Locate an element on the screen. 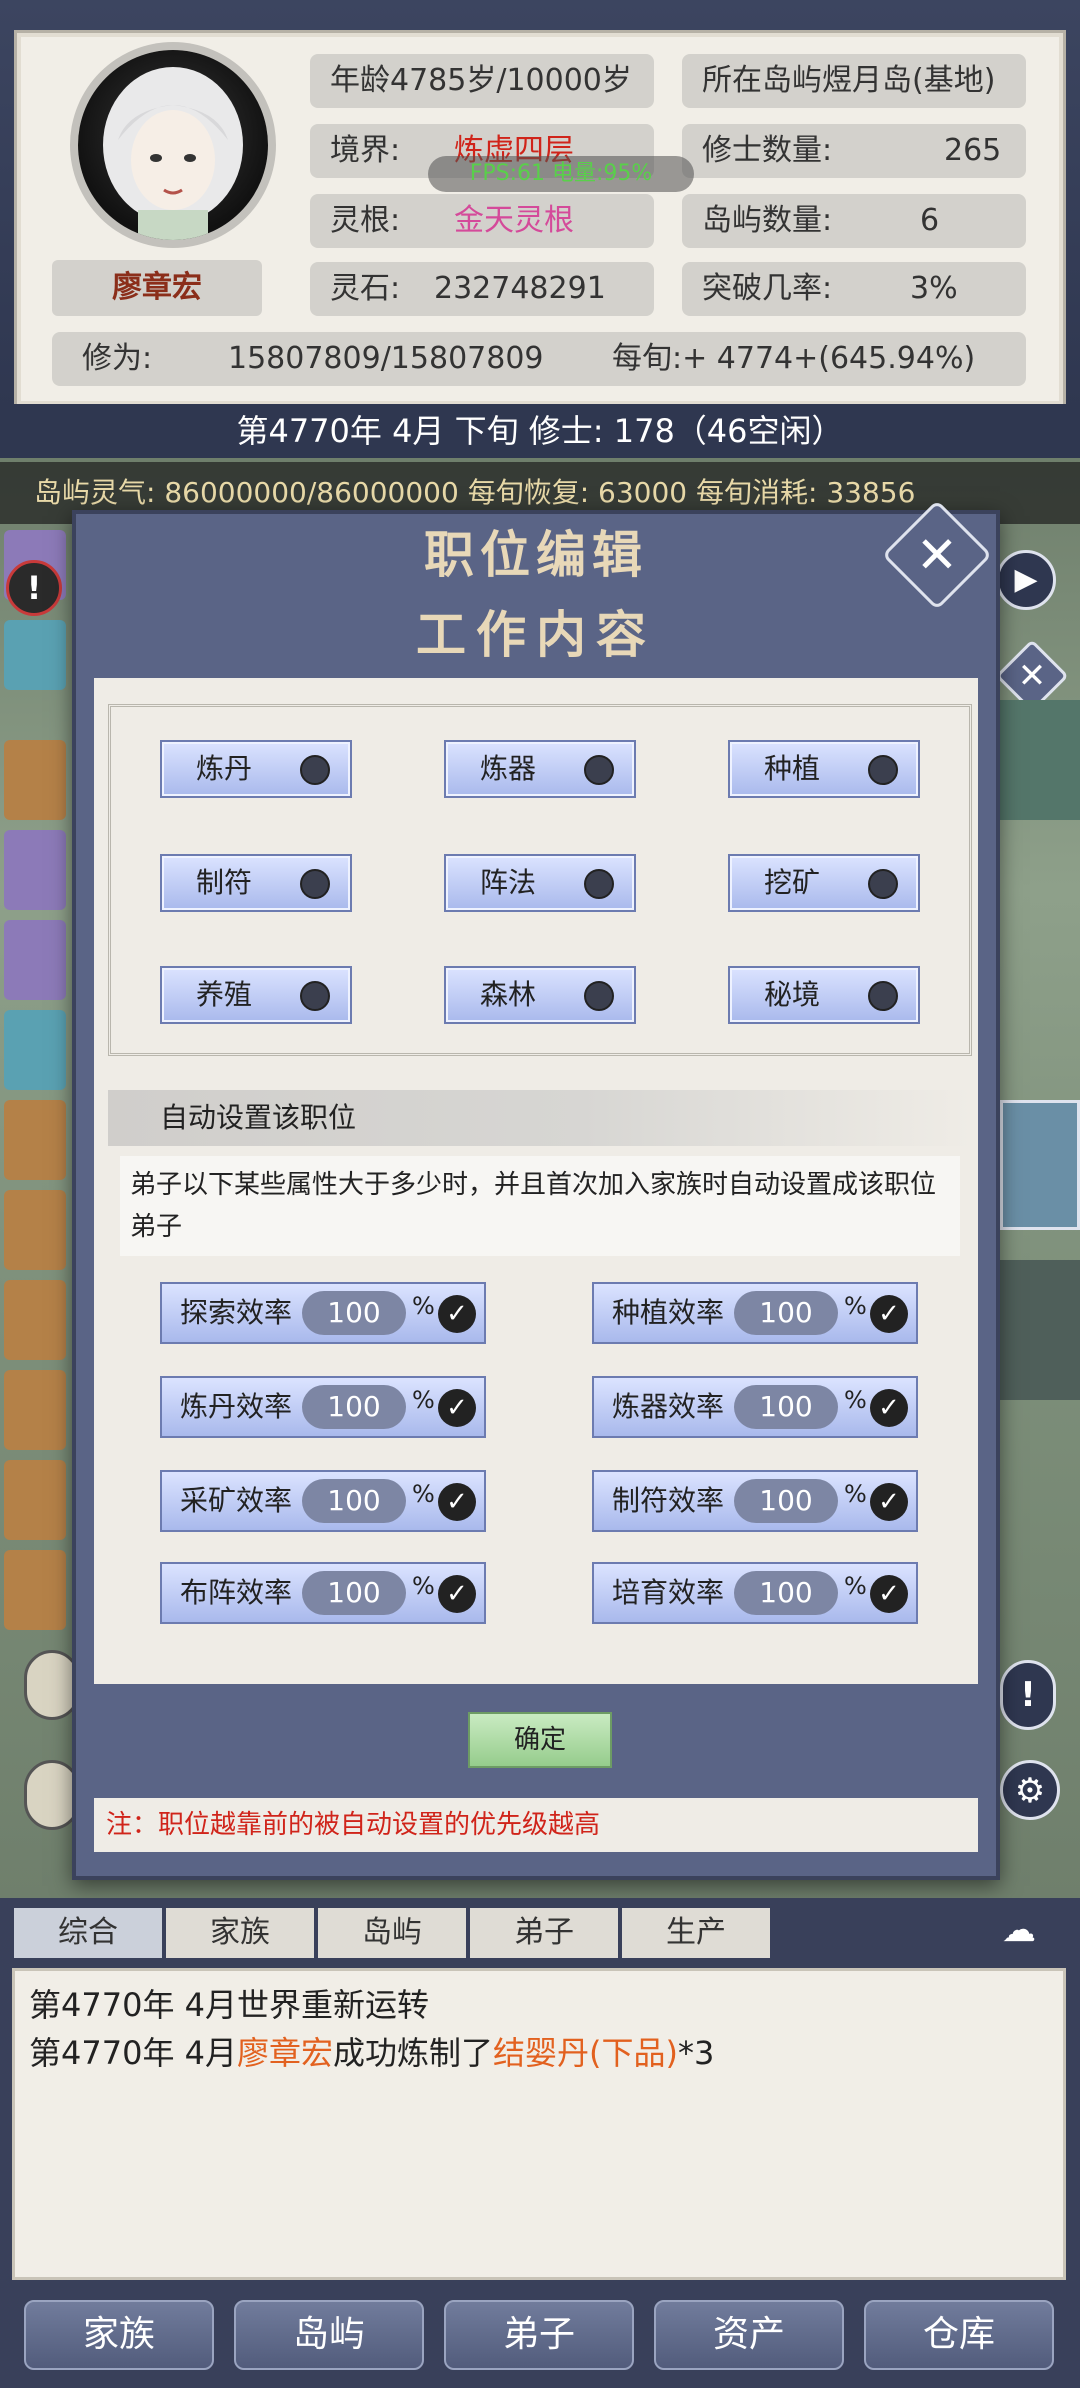 The height and width of the screenshot is (2388, 1080). efficiency-label: 采矿效率 is located at coordinates (236, 1500).